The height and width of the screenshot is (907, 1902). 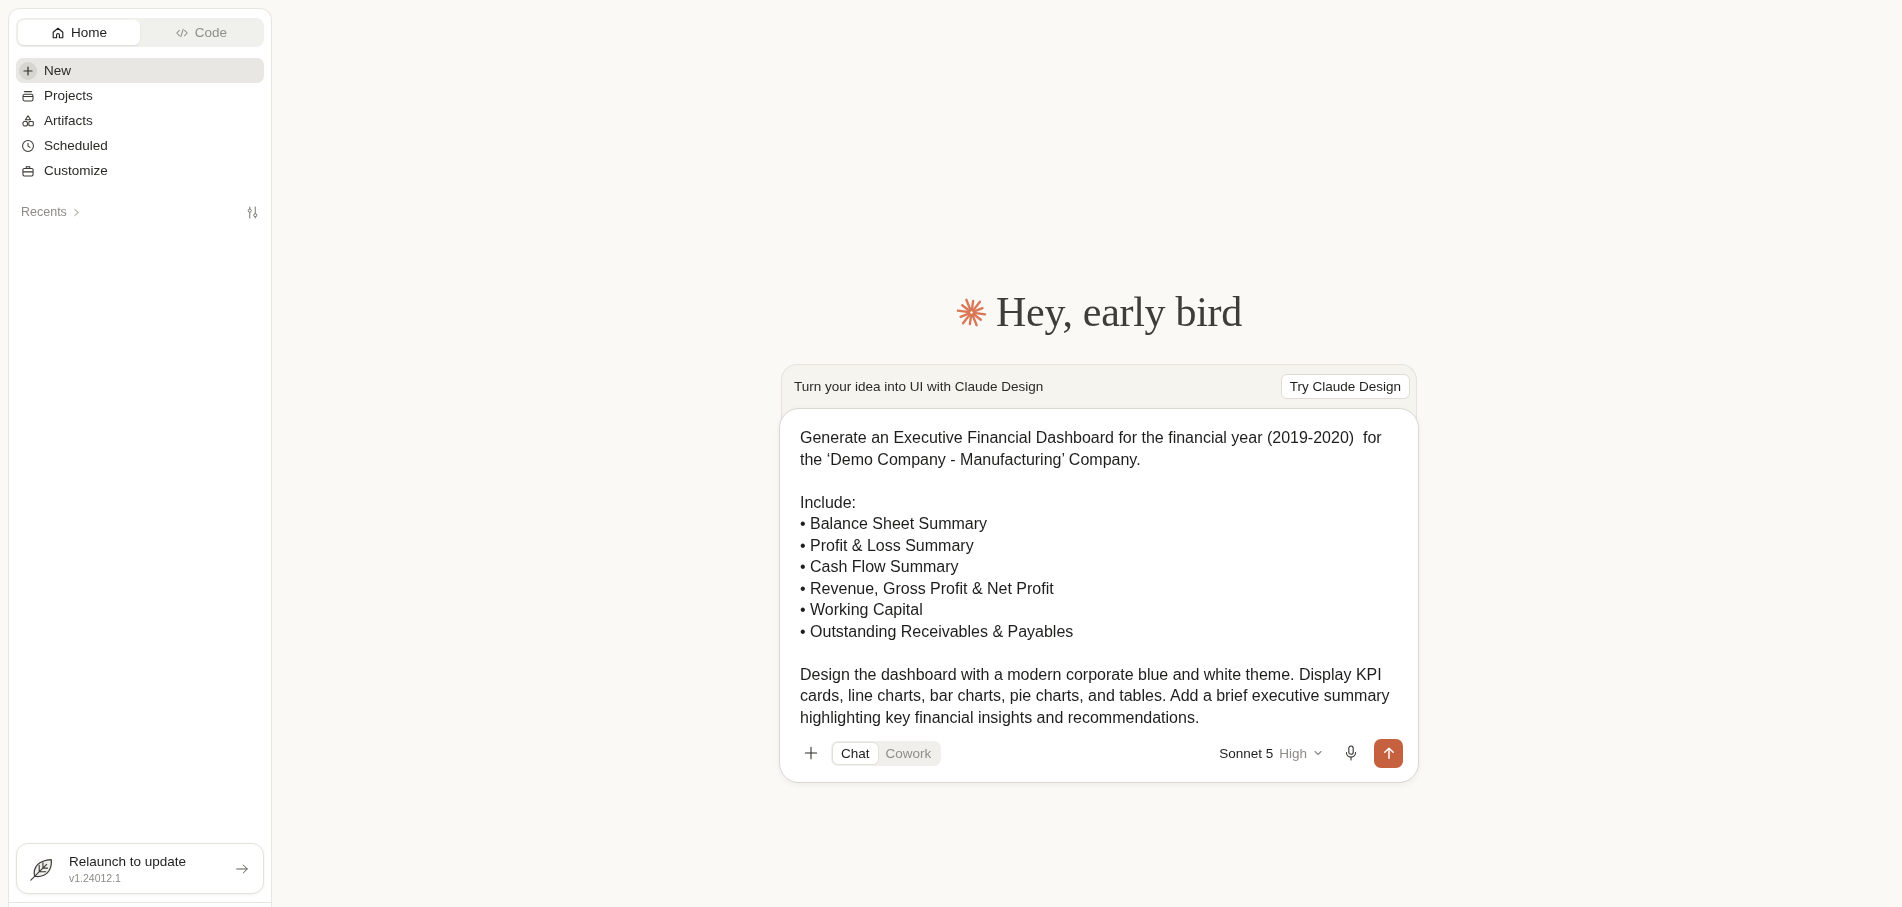 What do you see at coordinates (140, 70) in the screenshot?
I see `sidebar-nav-item: New` at bounding box center [140, 70].